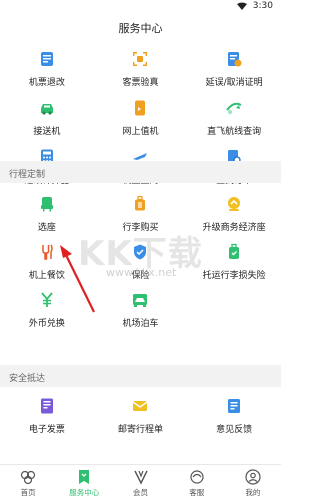 Image resolution: width=320 pixels, height=500 pixels. Describe the element at coordinates (140, 430) in the screenshot. I see `service-label: 邮寄行程单` at that location.